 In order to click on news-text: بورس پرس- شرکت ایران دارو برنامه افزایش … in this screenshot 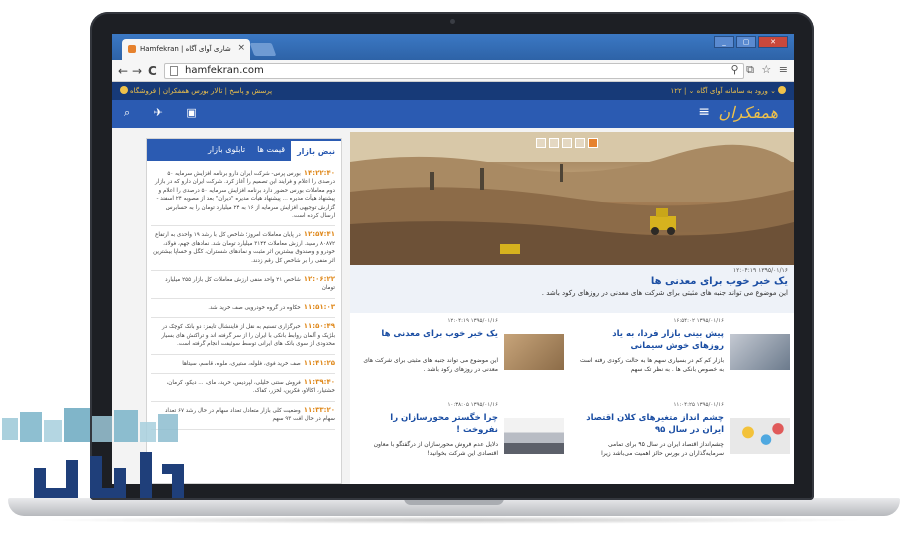, I will do `click(245, 195)`.